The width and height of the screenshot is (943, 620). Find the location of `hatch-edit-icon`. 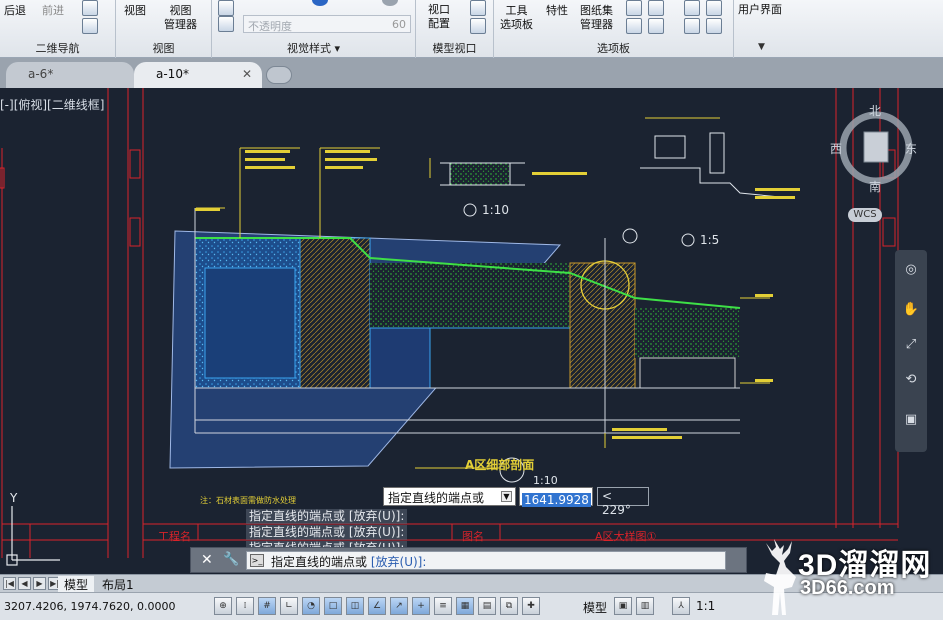

hatch-edit-icon is located at coordinates (692, 8).